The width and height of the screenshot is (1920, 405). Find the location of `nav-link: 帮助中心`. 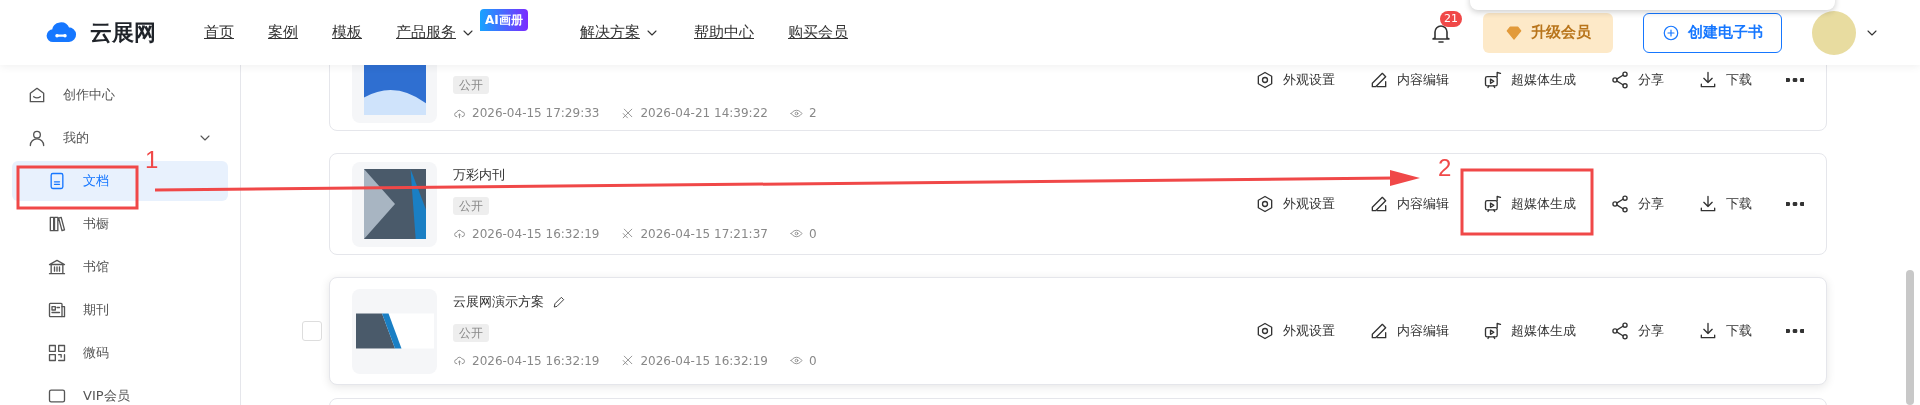

nav-link: 帮助中心 is located at coordinates (724, 32).